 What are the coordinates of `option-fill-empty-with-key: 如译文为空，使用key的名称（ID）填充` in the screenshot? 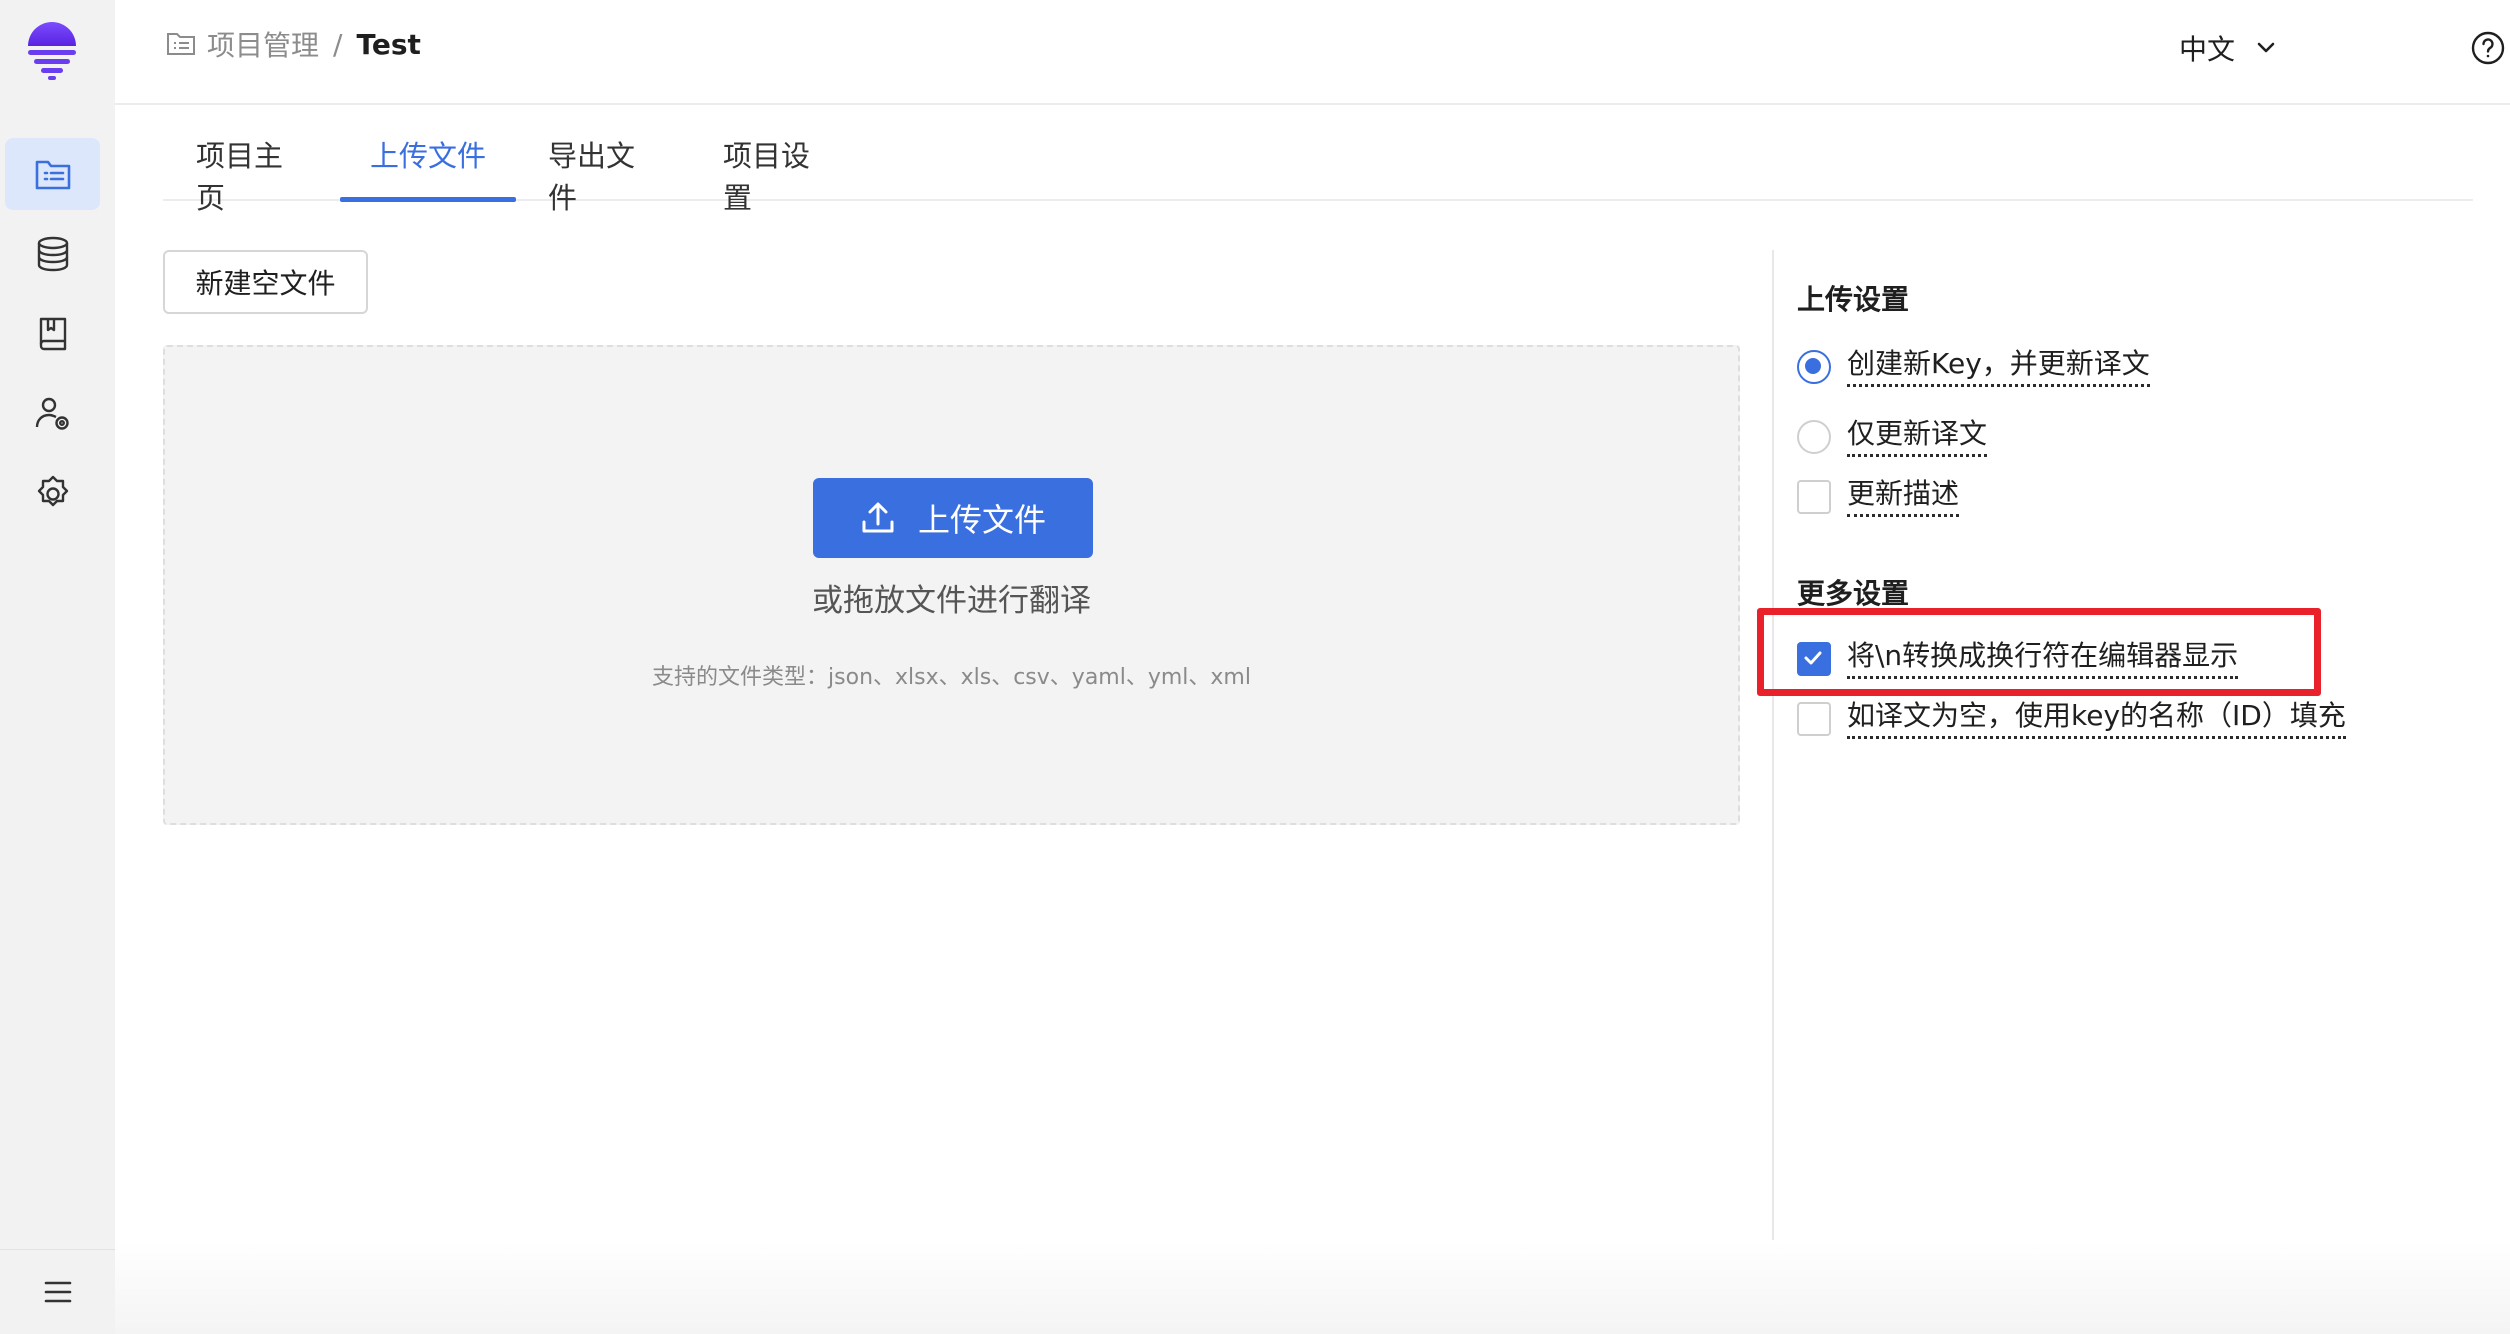 It's located at (2071, 718).